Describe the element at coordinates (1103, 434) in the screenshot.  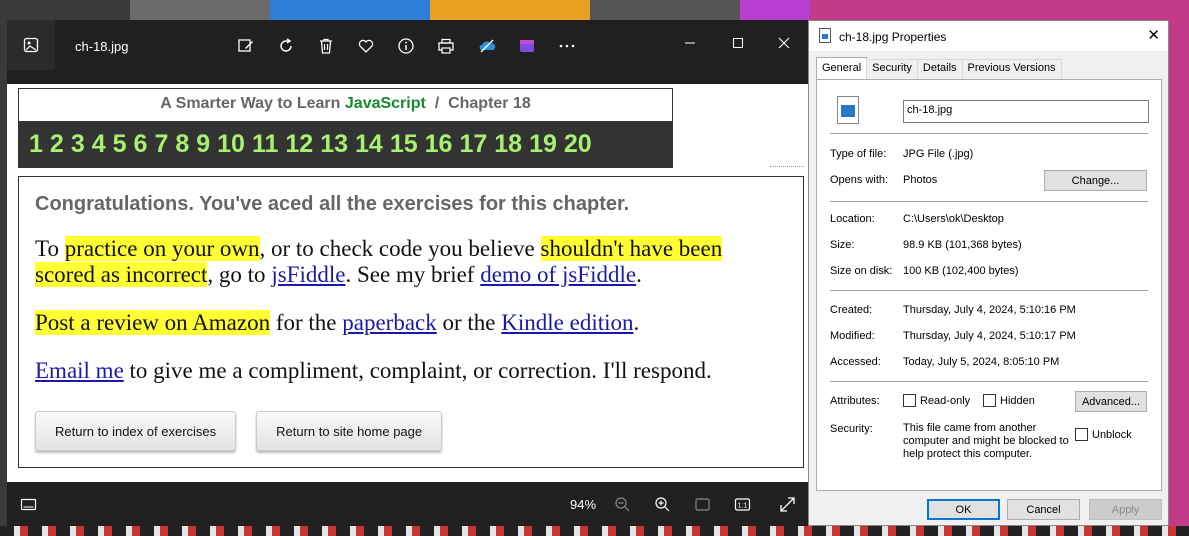
I see `unblock-checkbox: Unblock` at that location.